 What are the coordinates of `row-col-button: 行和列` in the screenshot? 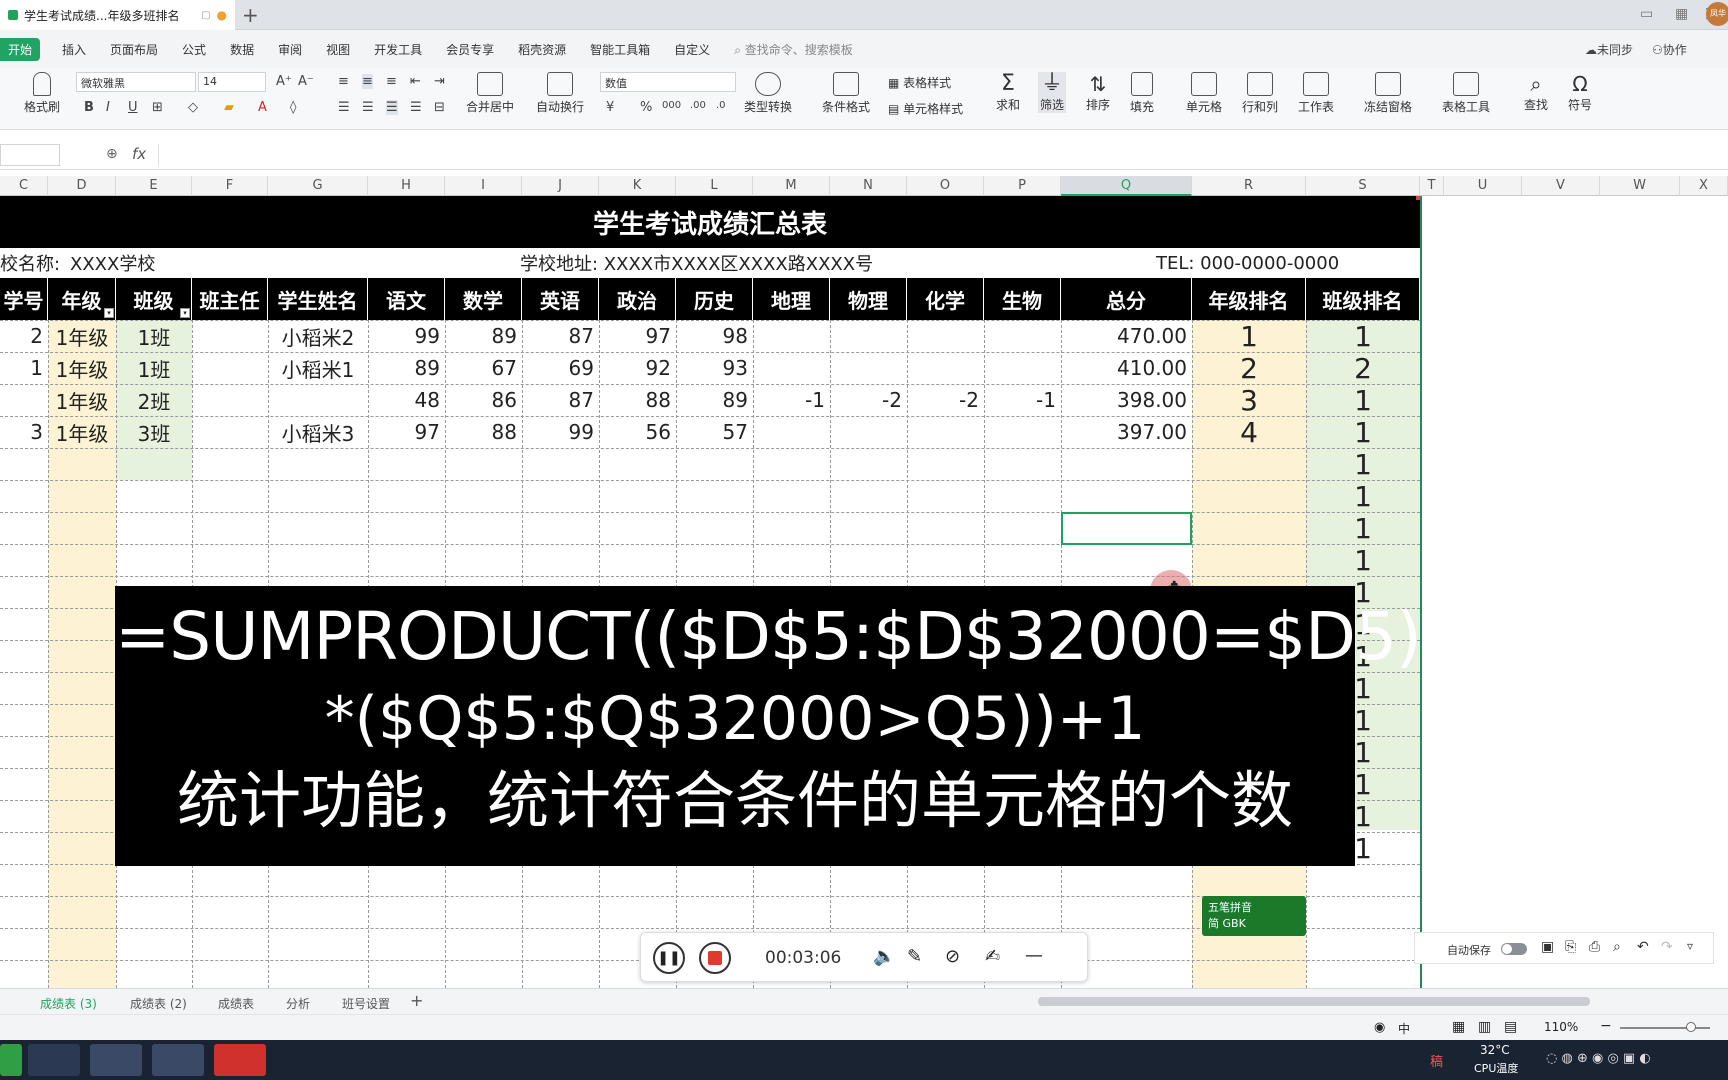 It's located at (1260, 93).